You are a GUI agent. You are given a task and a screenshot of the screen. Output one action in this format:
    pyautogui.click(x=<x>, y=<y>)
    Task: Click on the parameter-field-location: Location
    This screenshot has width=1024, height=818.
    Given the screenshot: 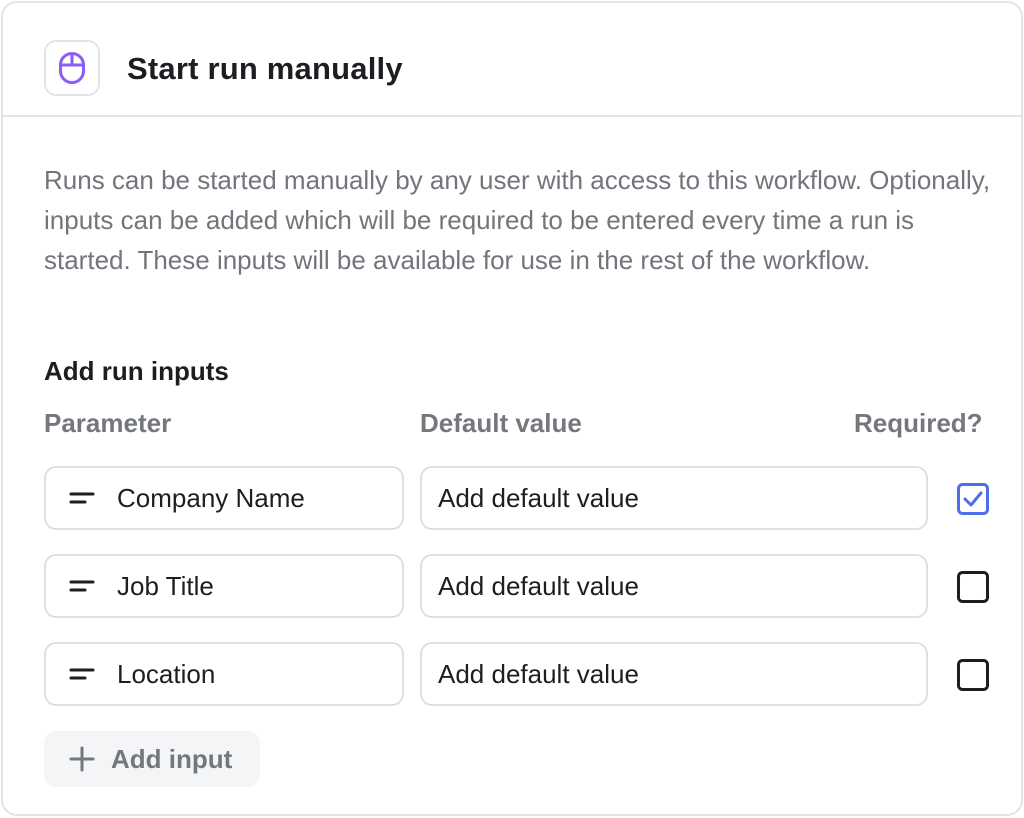 What is the action you would take?
    pyautogui.click(x=224, y=674)
    